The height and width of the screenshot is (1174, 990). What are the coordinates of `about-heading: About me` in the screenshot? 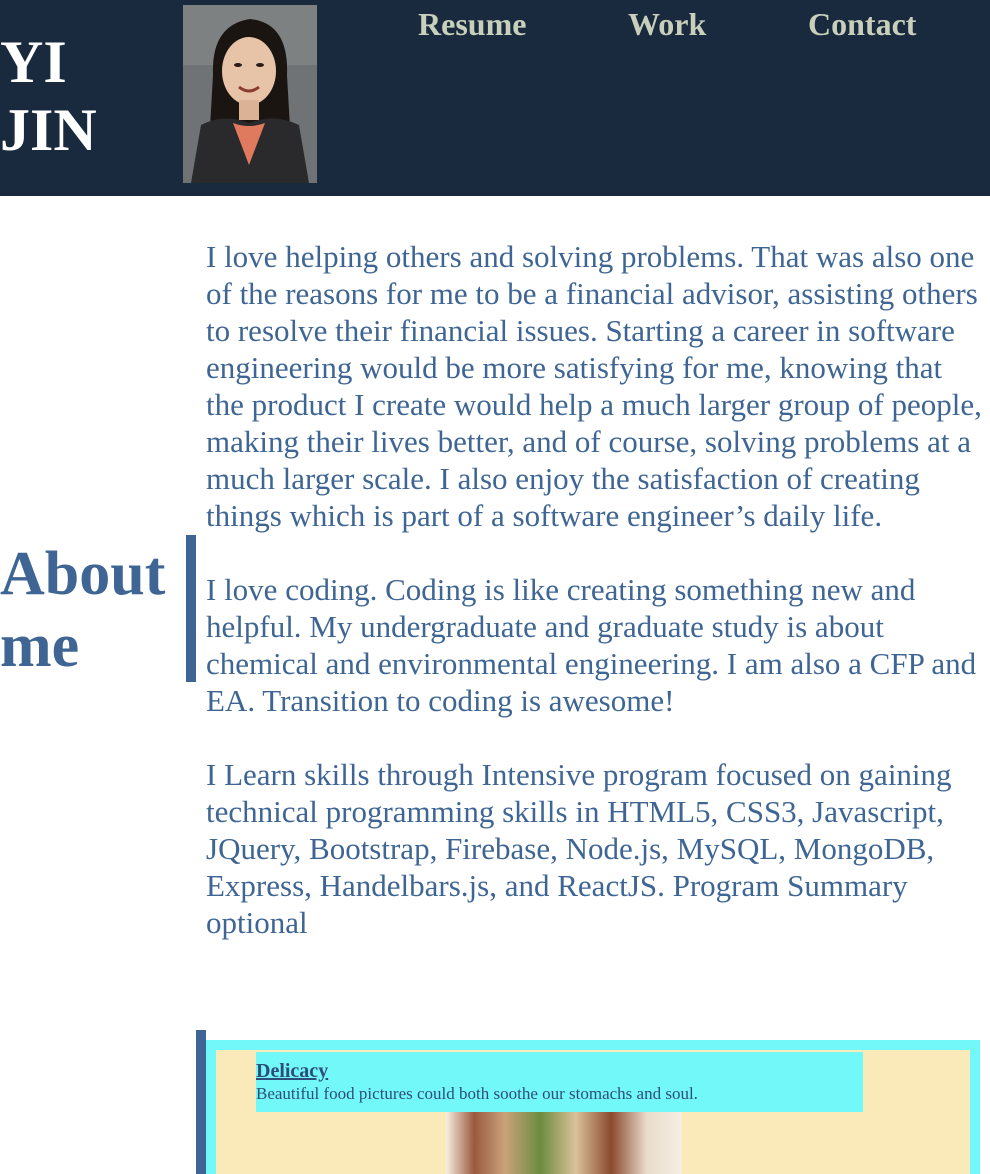 It's located at (92, 610).